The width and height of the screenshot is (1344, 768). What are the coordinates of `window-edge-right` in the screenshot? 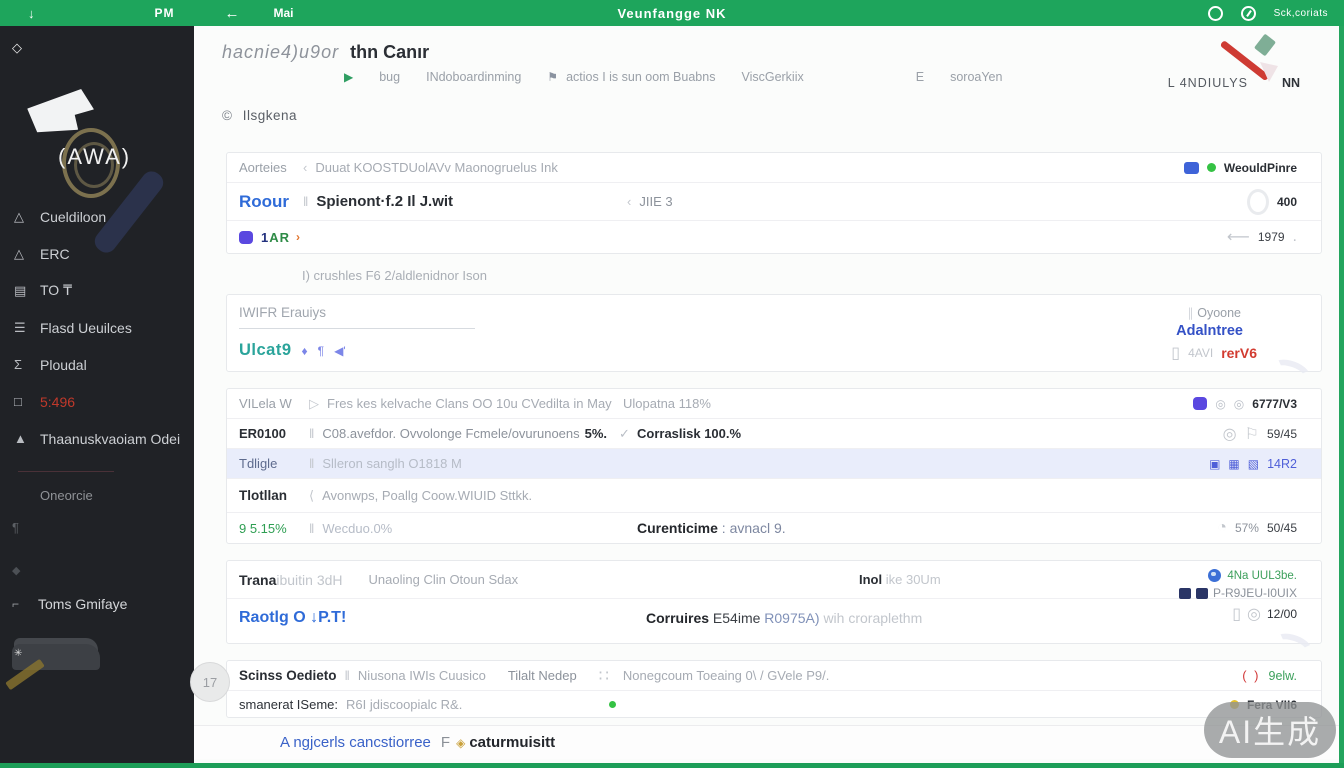 It's located at (1341, 397).